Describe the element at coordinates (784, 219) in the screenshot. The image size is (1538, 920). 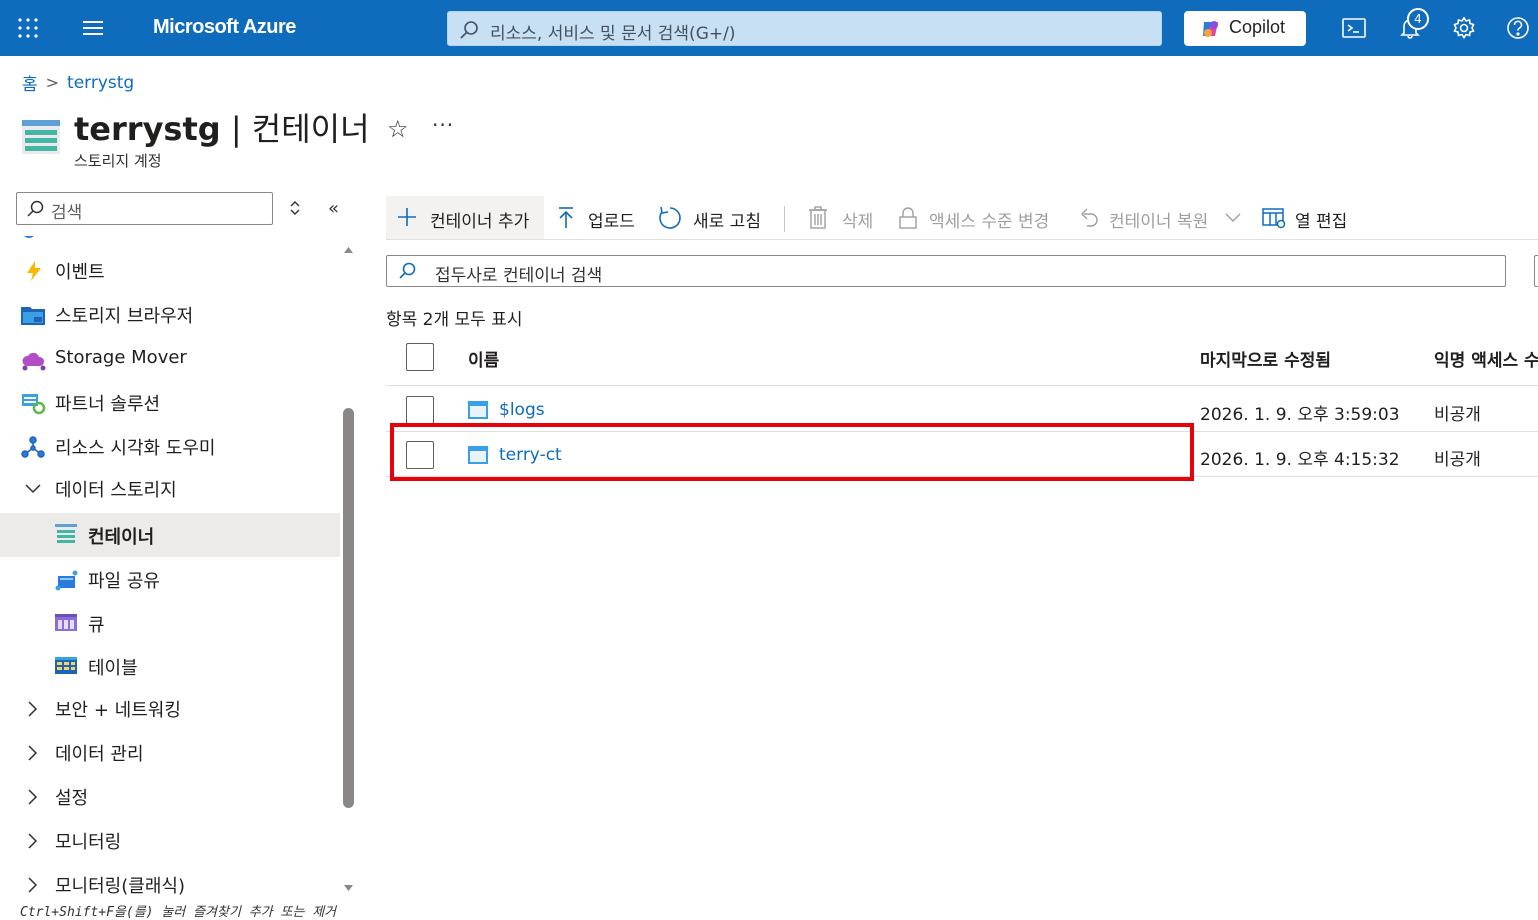
I see `toolbar-divider` at that location.